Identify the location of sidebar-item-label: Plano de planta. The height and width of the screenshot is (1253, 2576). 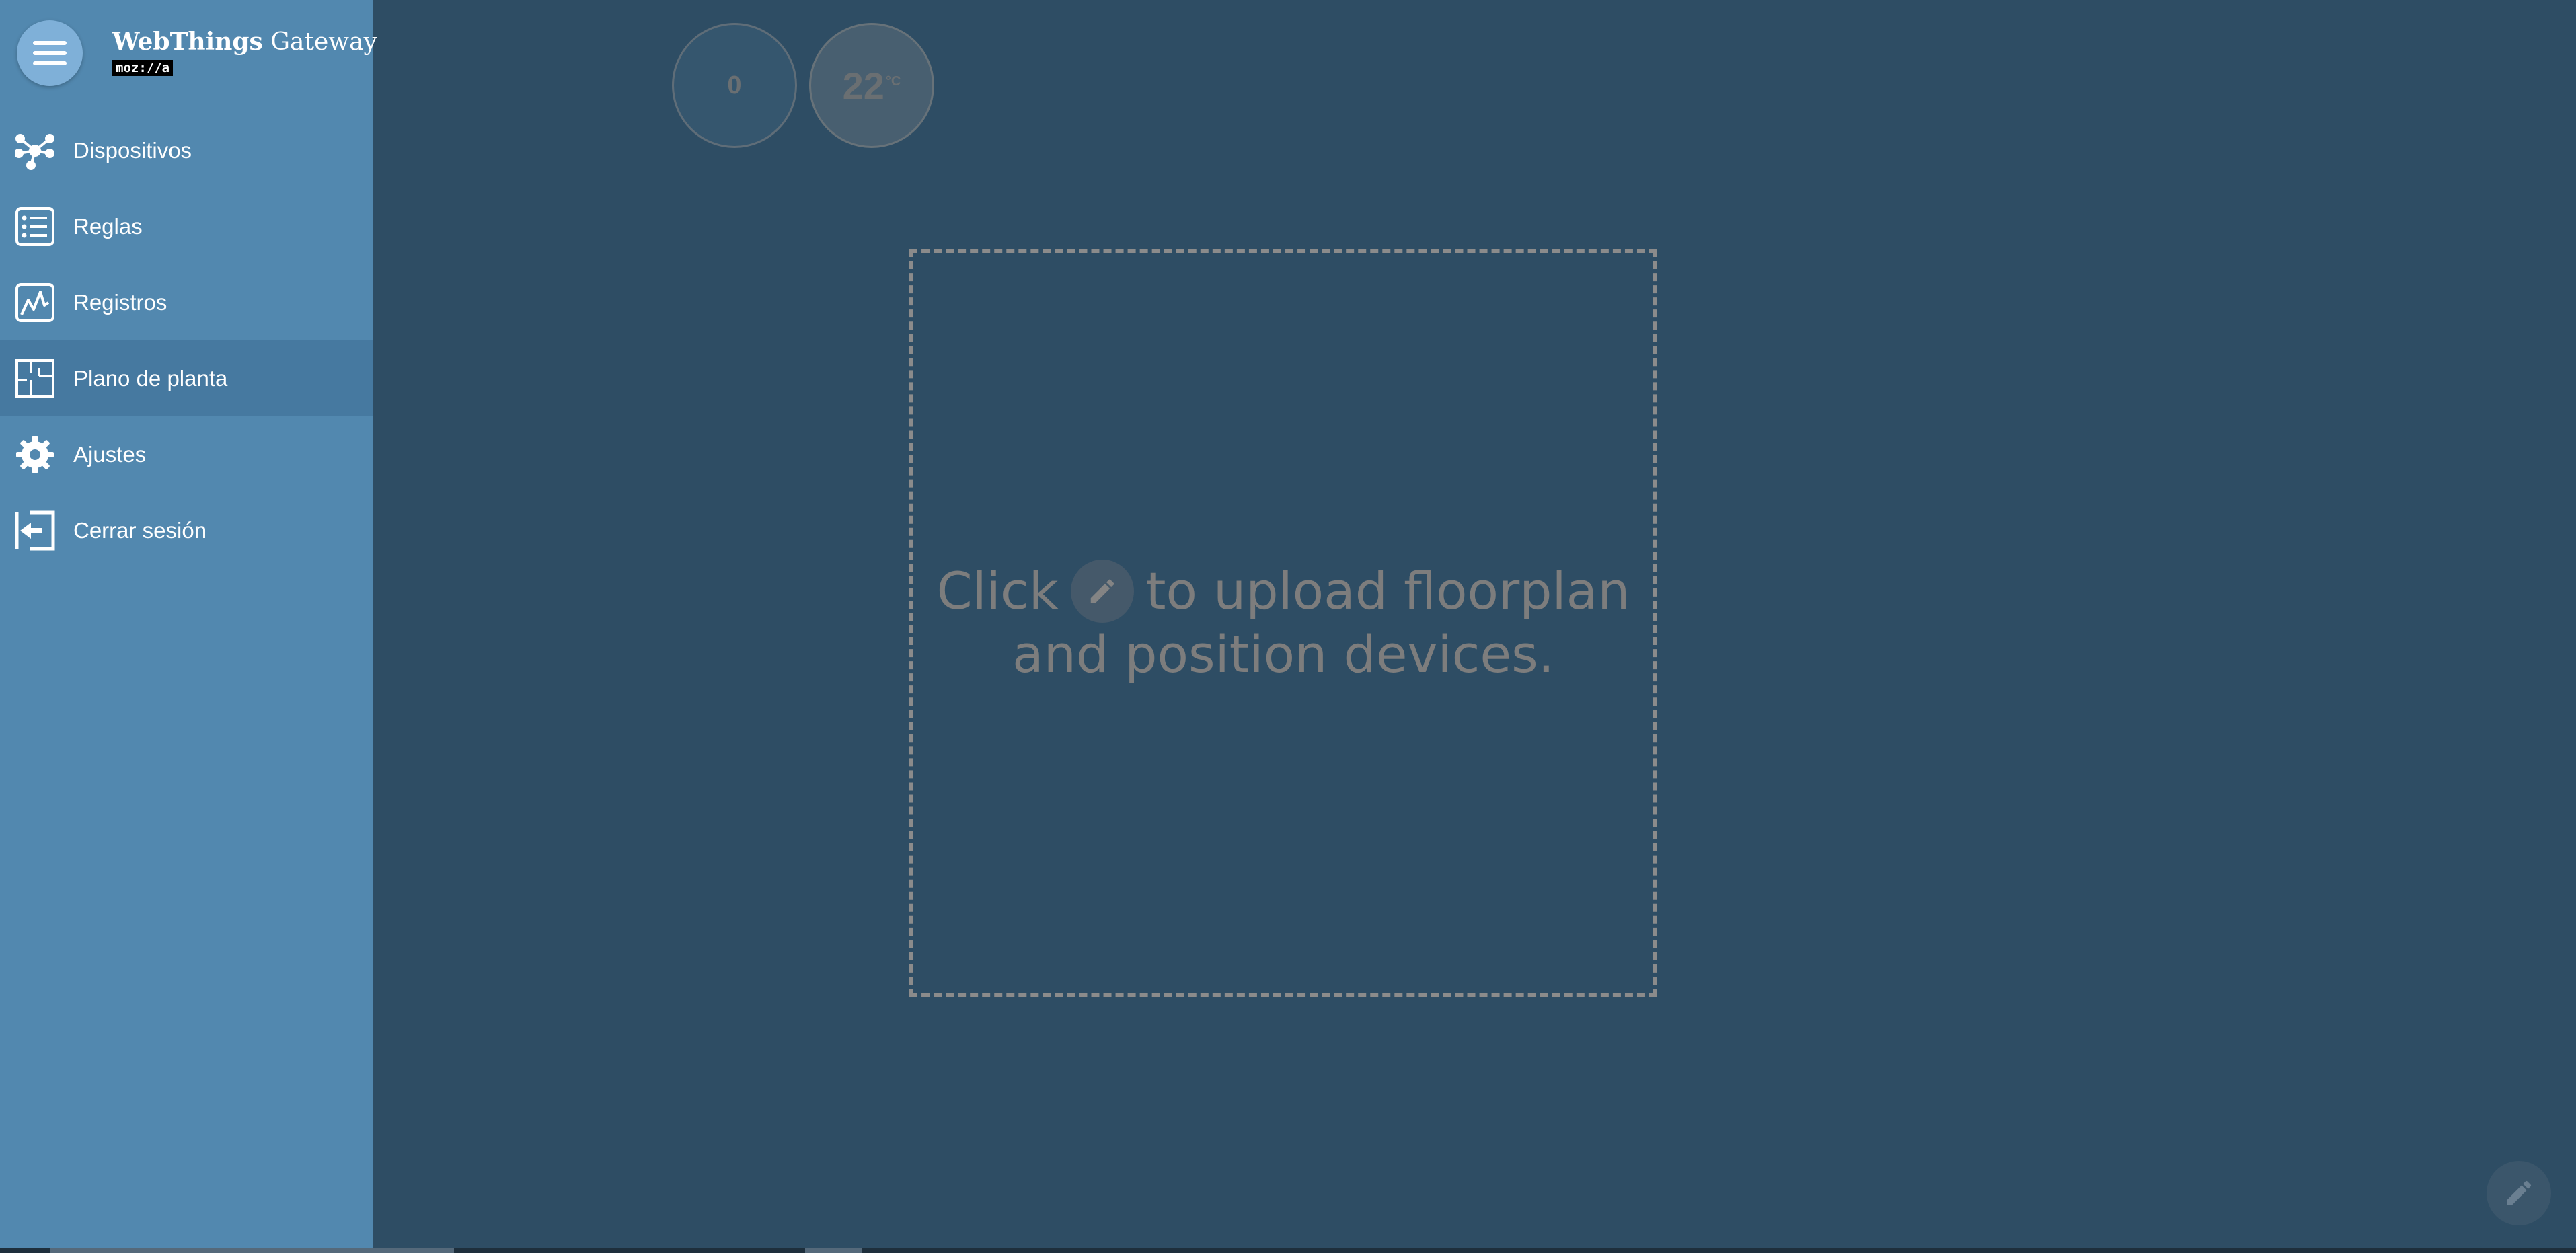
(150, 378).